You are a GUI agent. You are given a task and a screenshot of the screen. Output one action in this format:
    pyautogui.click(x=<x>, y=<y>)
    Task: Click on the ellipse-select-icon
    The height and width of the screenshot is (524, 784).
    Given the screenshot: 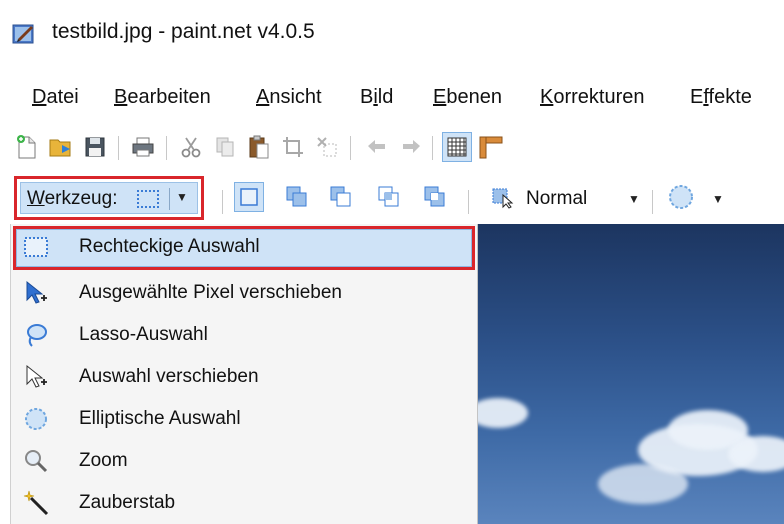 What is the action you would take?
    pyautogui.click(x=36, y=419)
    